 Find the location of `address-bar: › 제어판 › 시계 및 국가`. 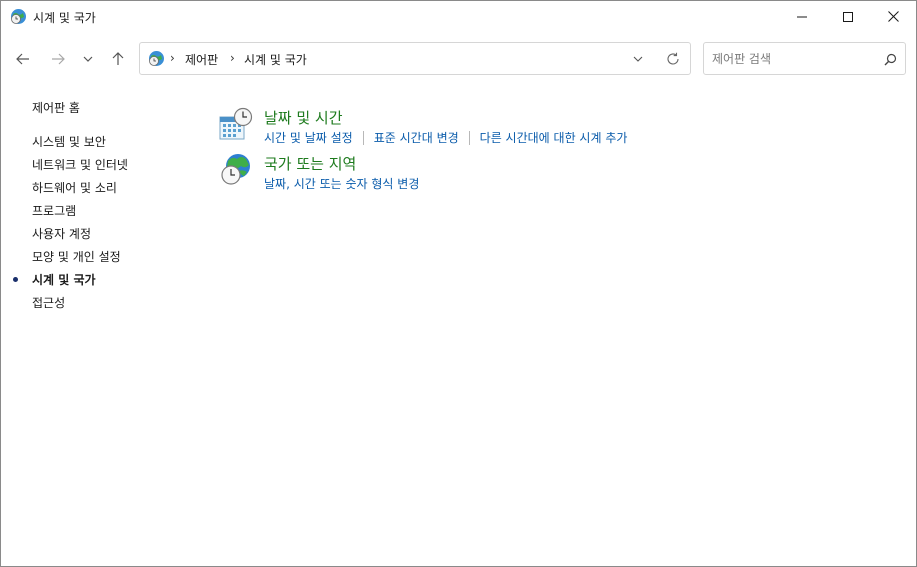

address-bar: › 제어판 › 시계 및 국가 is located at coordinates (415, 58).